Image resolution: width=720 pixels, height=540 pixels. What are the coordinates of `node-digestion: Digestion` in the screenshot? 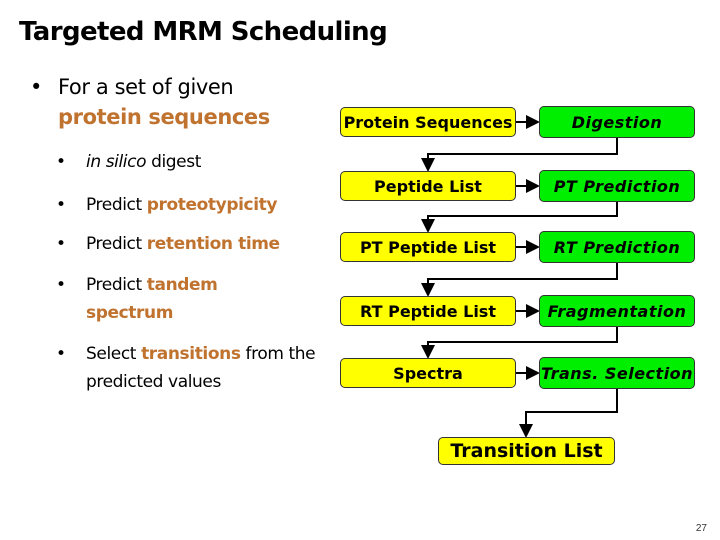 It's located at (617, 122).